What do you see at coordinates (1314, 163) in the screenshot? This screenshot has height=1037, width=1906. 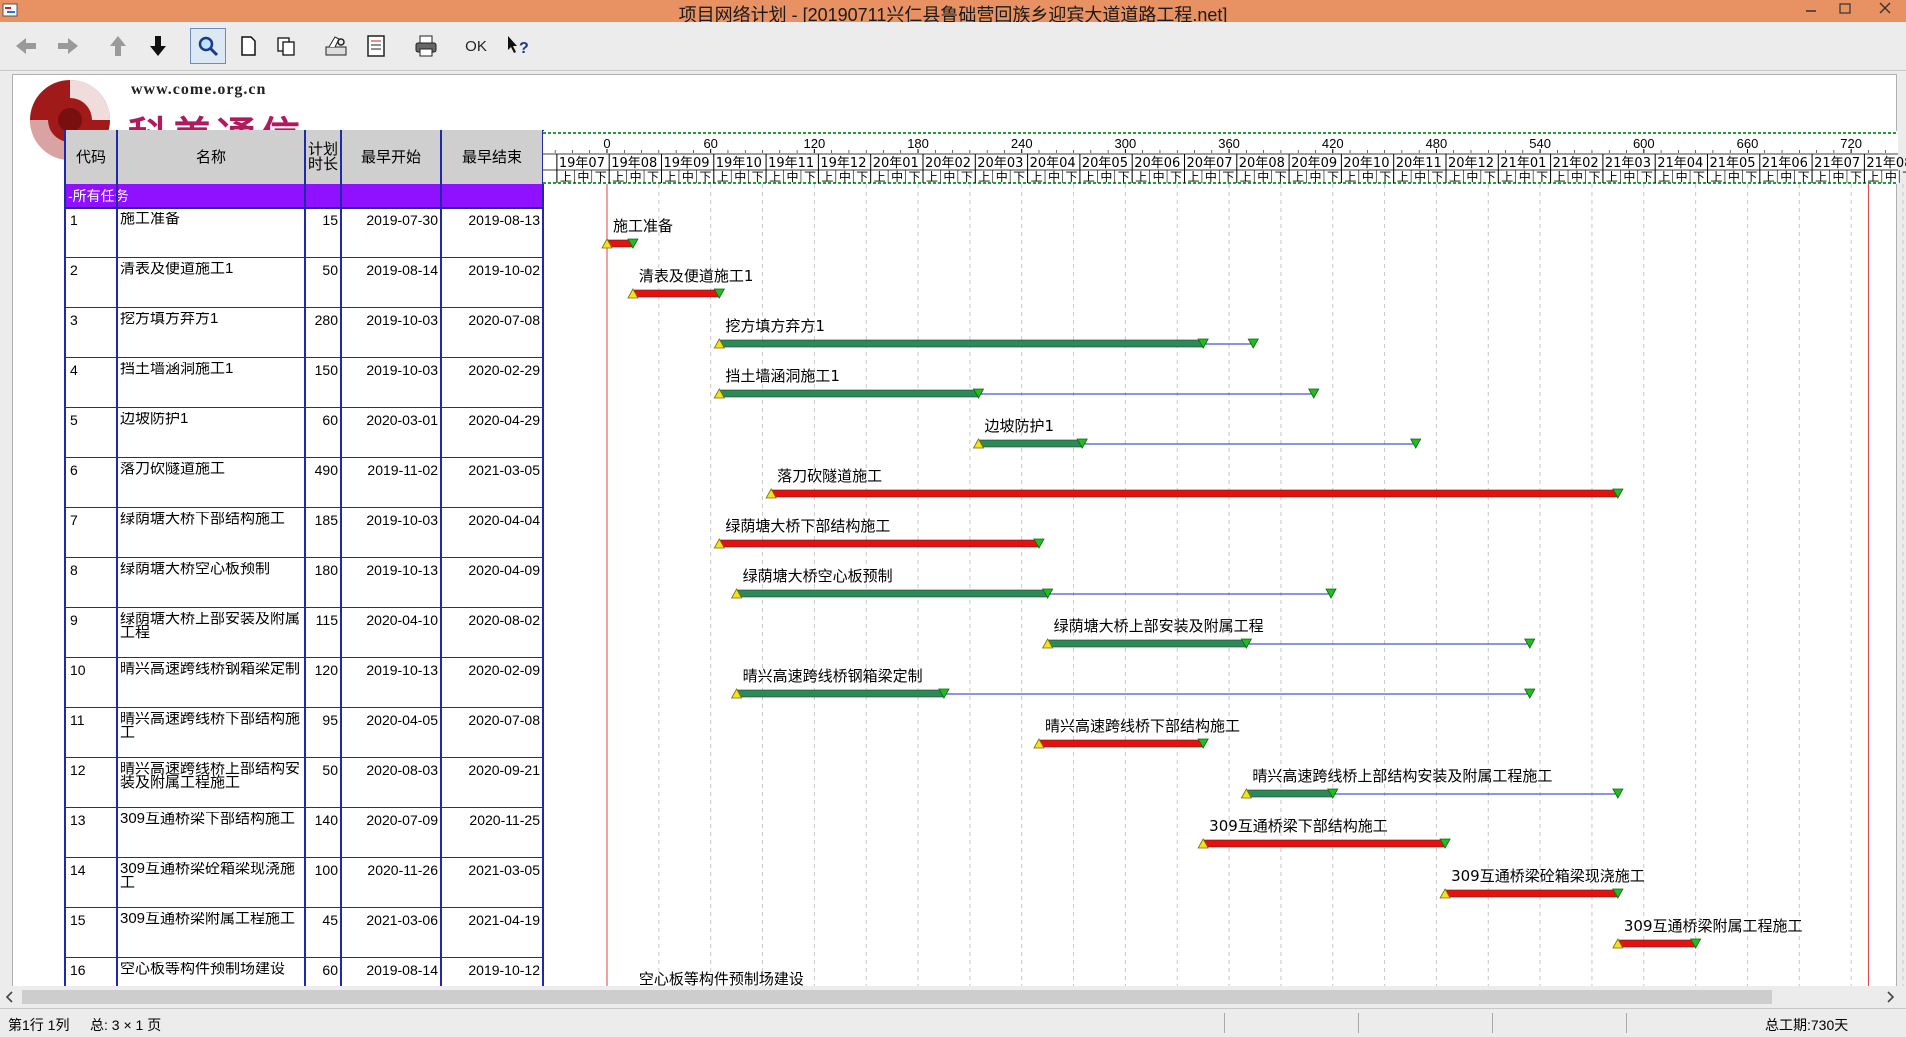 I see `month-label: 20年09` at bounding box center [1314, 163].